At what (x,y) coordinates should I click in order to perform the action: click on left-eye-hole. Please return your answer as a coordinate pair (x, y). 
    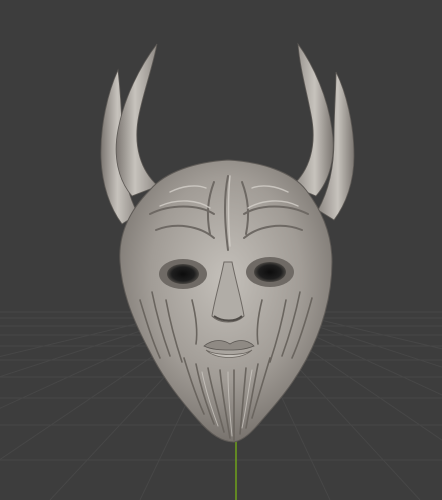
    Looking at the image, I should click on (183, 274).